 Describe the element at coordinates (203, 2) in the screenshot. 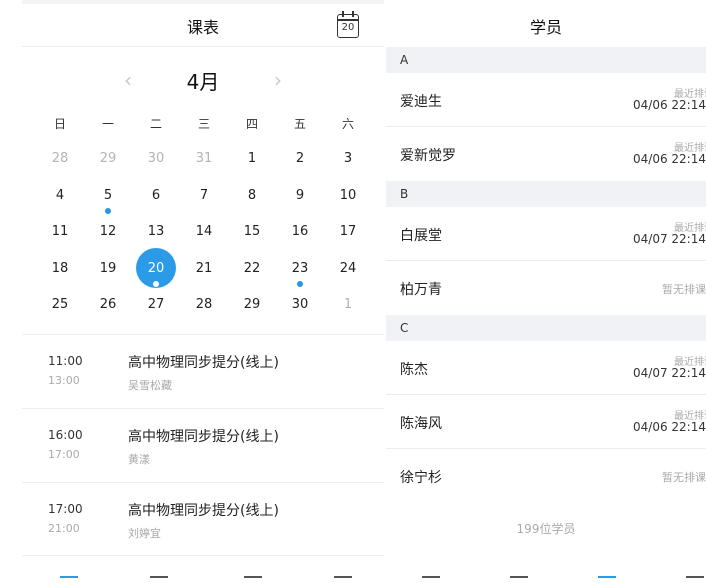

I see `status-bar` at that location.